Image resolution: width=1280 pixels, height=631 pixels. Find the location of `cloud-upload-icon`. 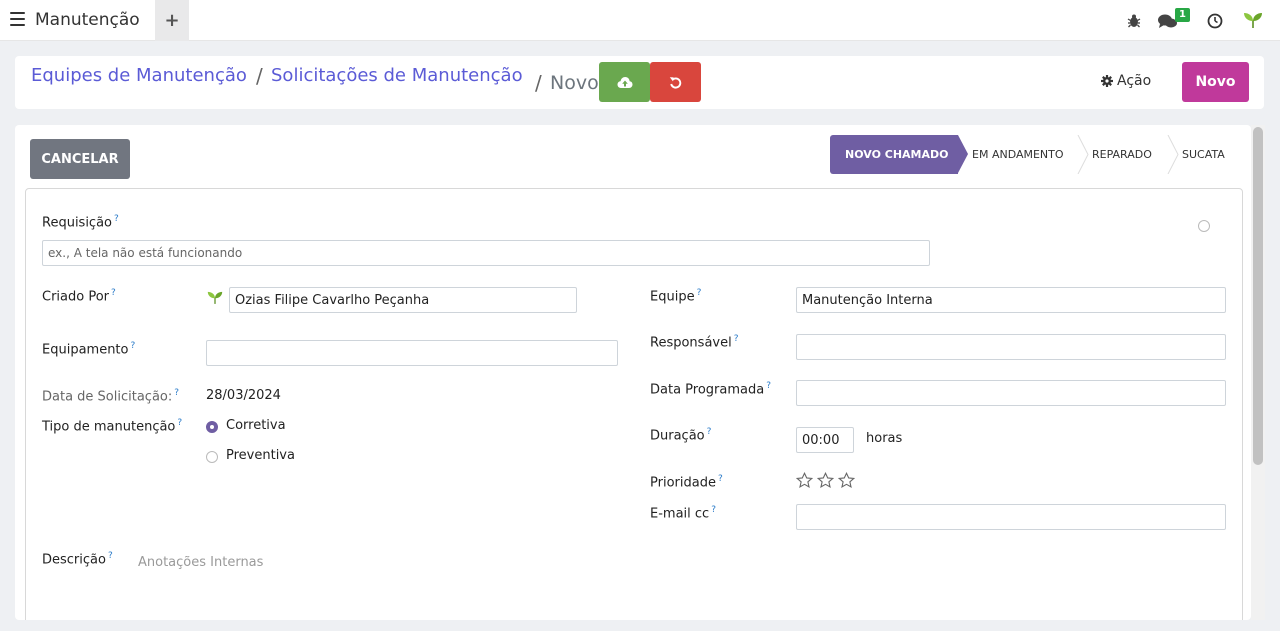

cloud-upload-icon is located at coordinates (624, 82).